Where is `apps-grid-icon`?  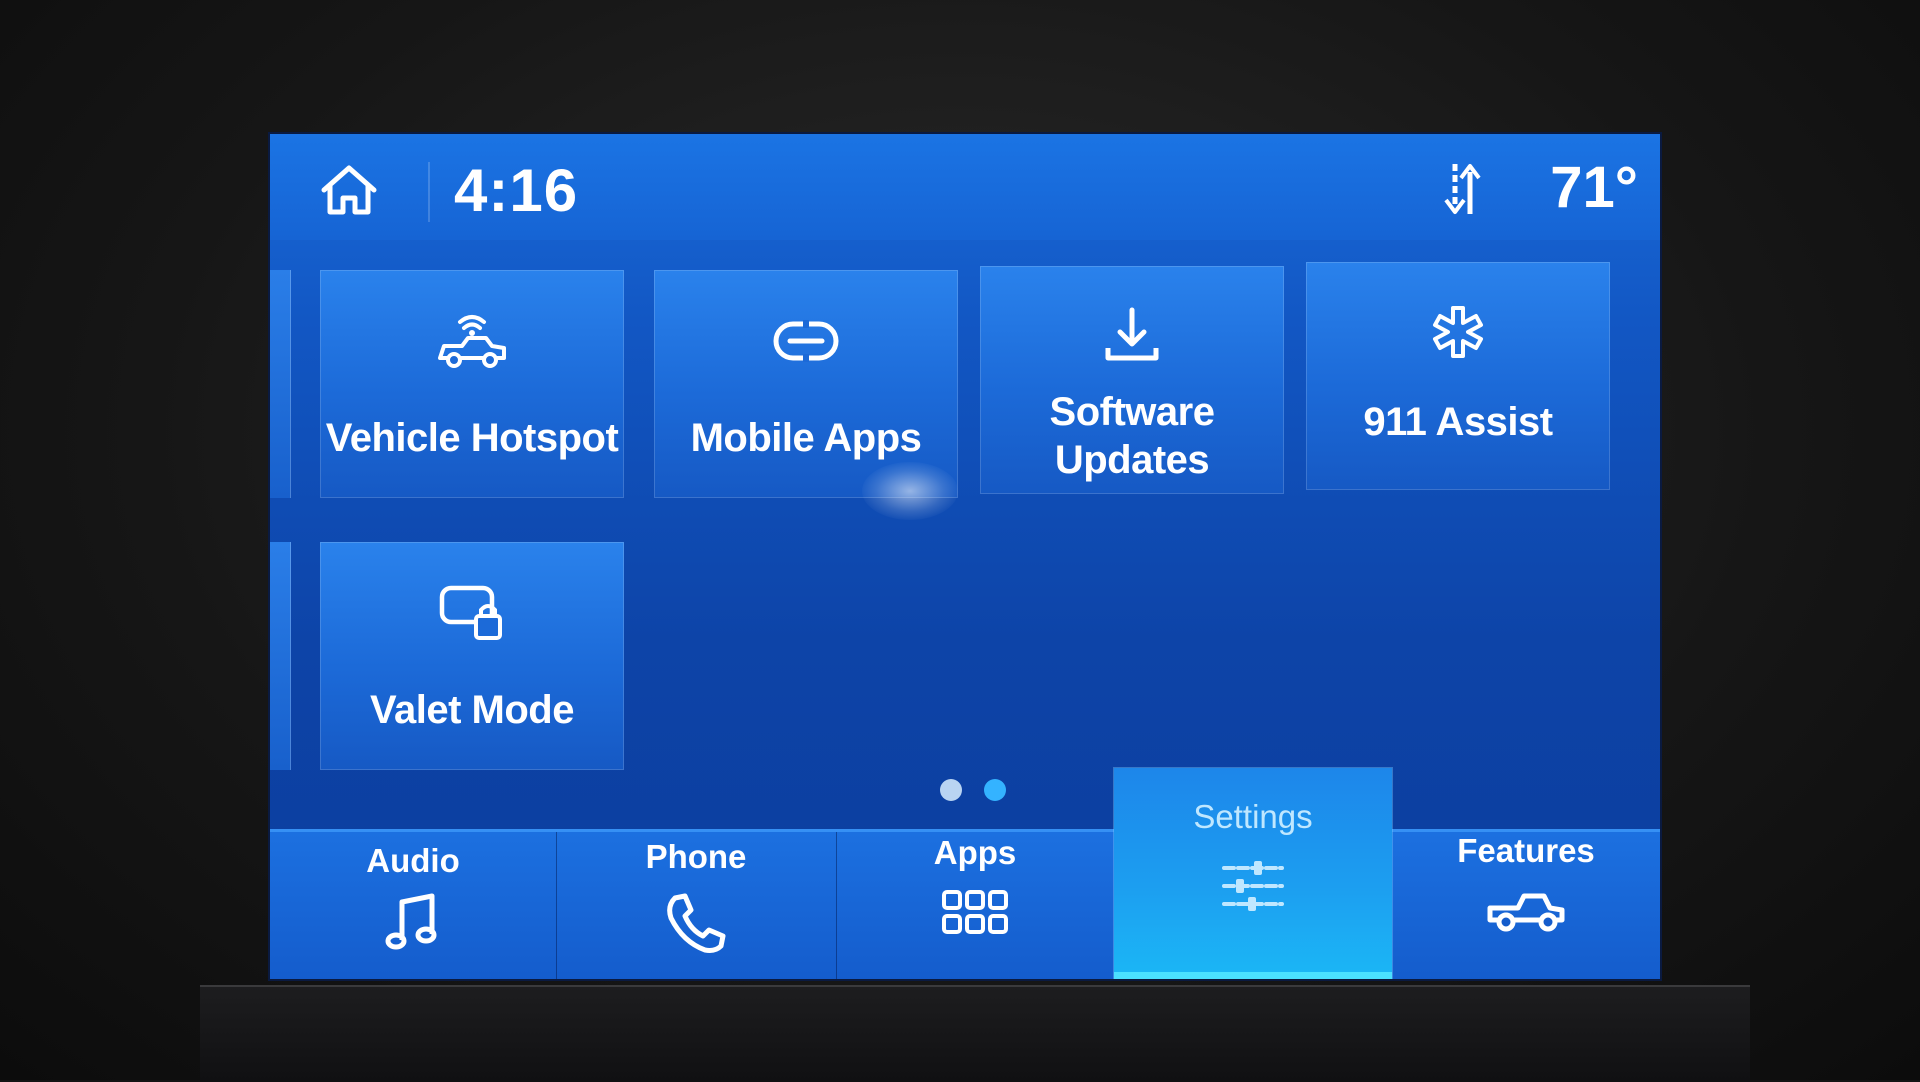 apps-grid-icon is located at coordinates (975, 916).